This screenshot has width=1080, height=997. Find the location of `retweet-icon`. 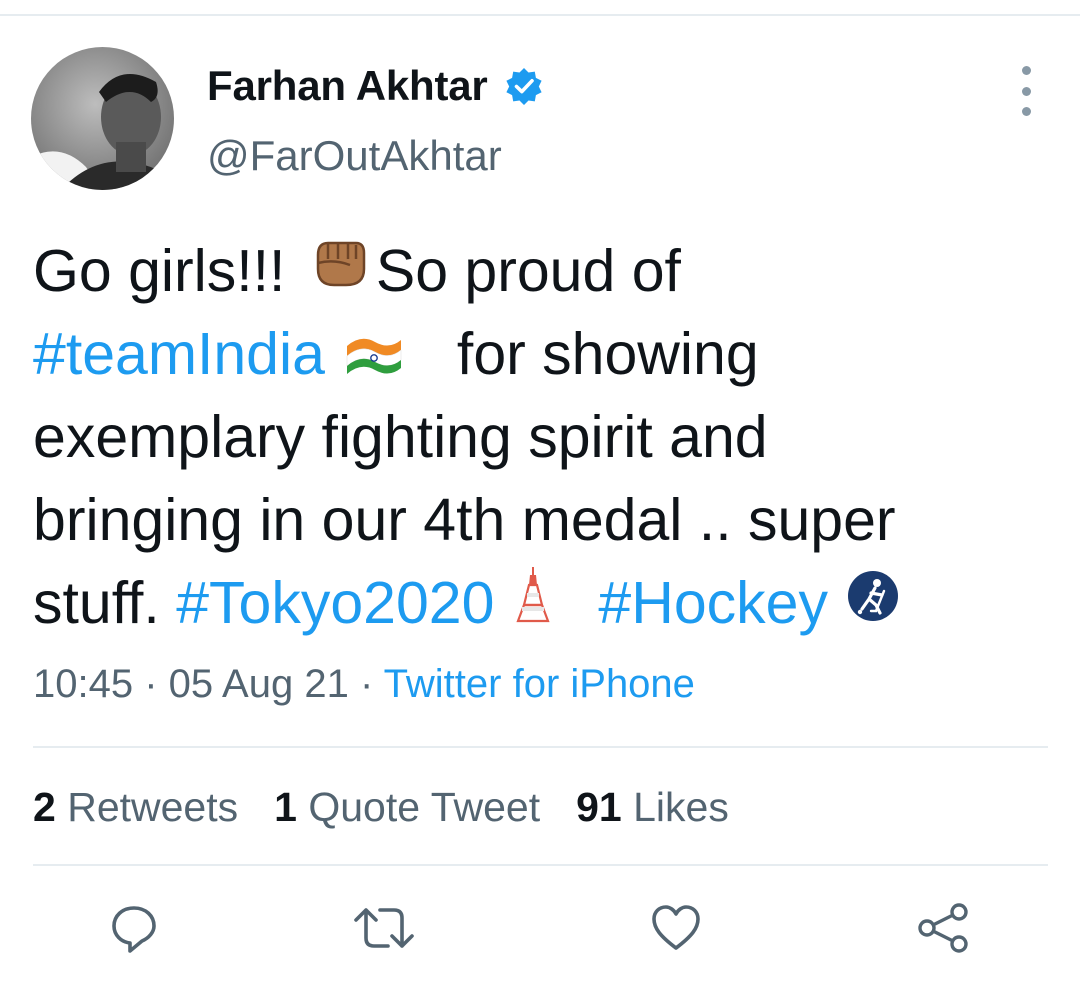

retweet-icon is located at coordinates (383, 928).